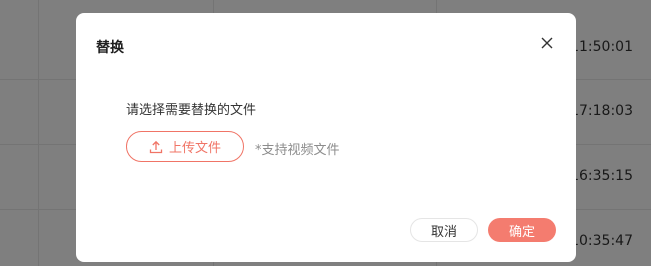 Image resolution: width=651 pixels, height=266 pixels. I want to click on close-button, so click(547, 43).